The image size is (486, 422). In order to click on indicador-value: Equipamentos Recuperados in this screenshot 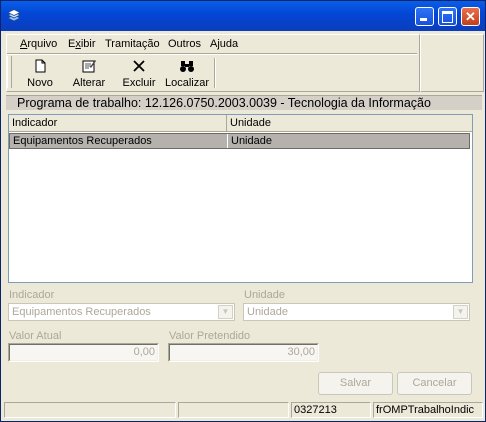, I will do `click(81, 312)`.